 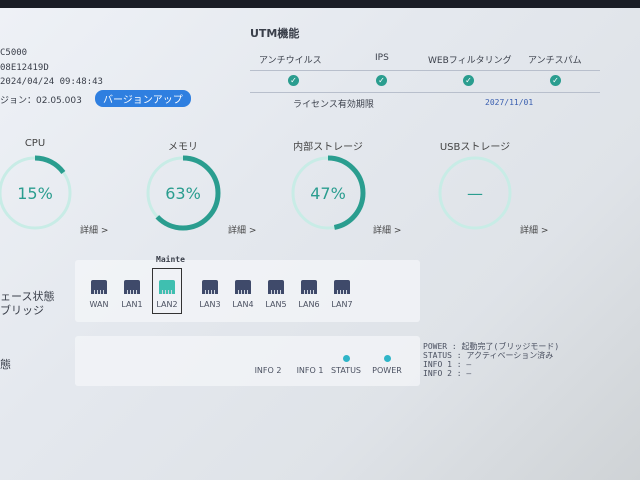 What do you see at coordinates (488, 355) in the screenshot?
I see `status-line-status: STATUS : アクティベーション済み` at bounding box center [488, 355].